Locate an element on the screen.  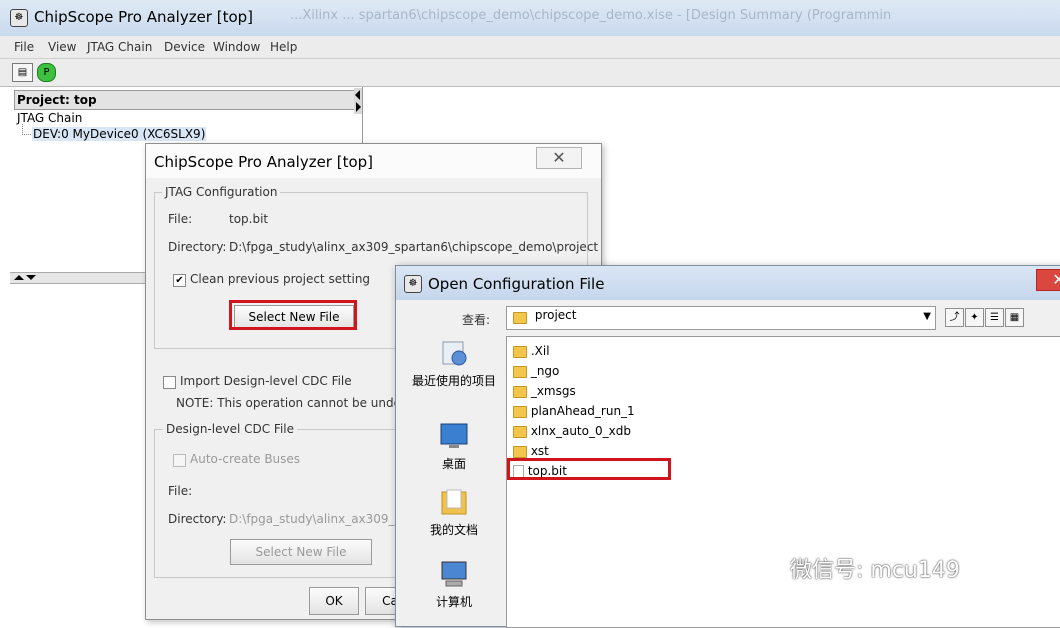
desktop-icon is located at coordinates (454, 435).